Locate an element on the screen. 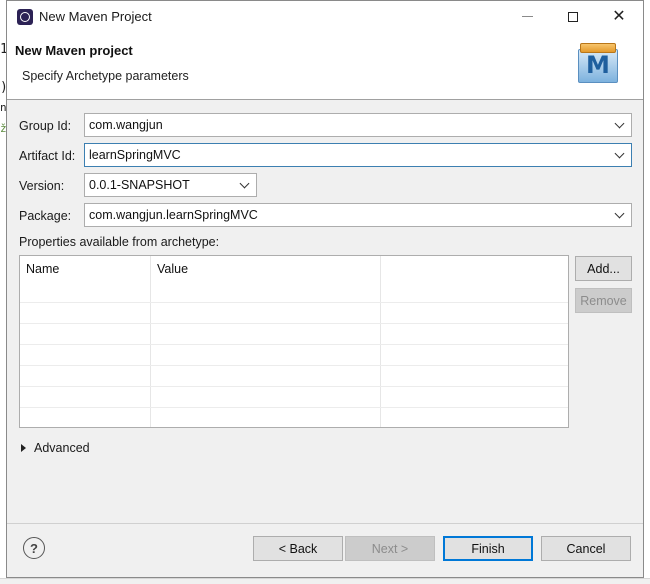 Image resolution: width=650 pixels, height=584 pixels. footer-divider is located at coordinates (325, 523).